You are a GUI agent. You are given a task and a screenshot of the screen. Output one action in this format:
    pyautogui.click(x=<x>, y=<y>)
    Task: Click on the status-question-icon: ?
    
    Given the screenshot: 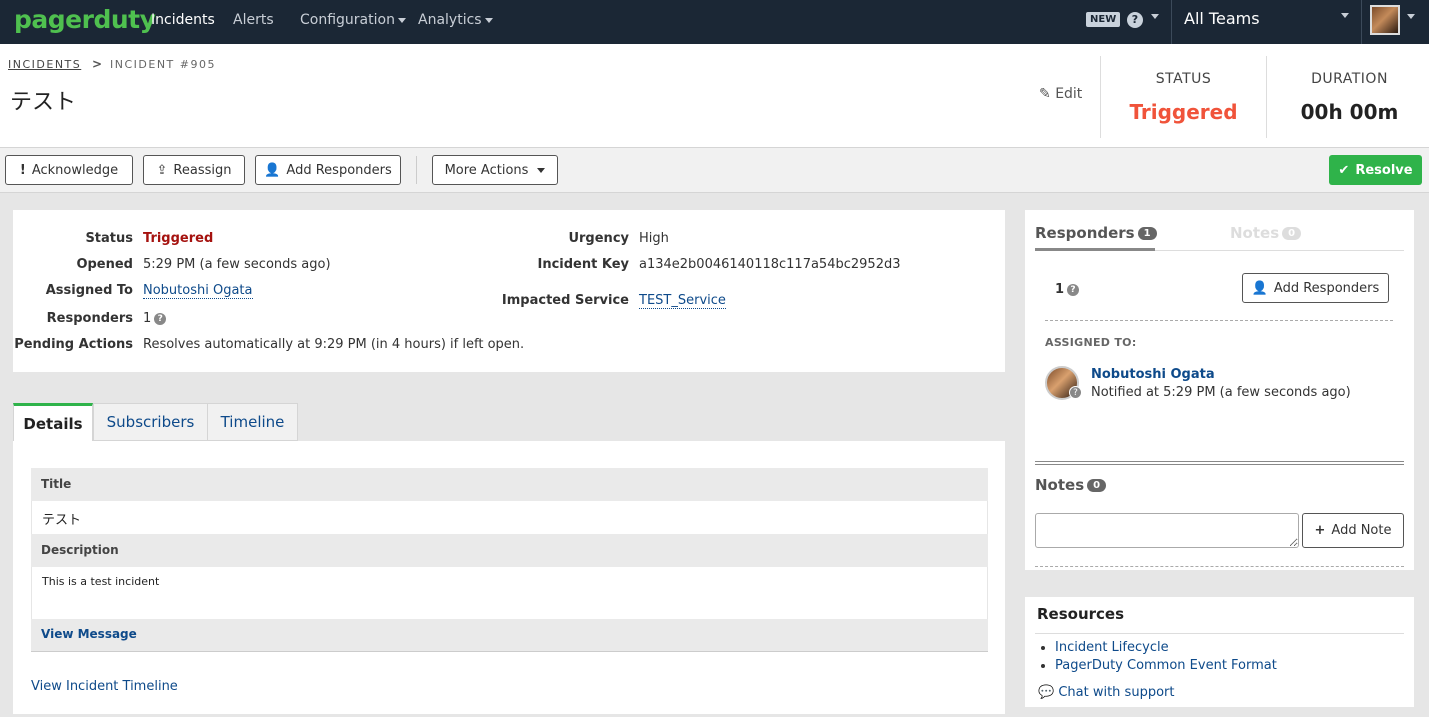 What is the action you would take?
    pyautogui.click(x=1075, y=392)
    